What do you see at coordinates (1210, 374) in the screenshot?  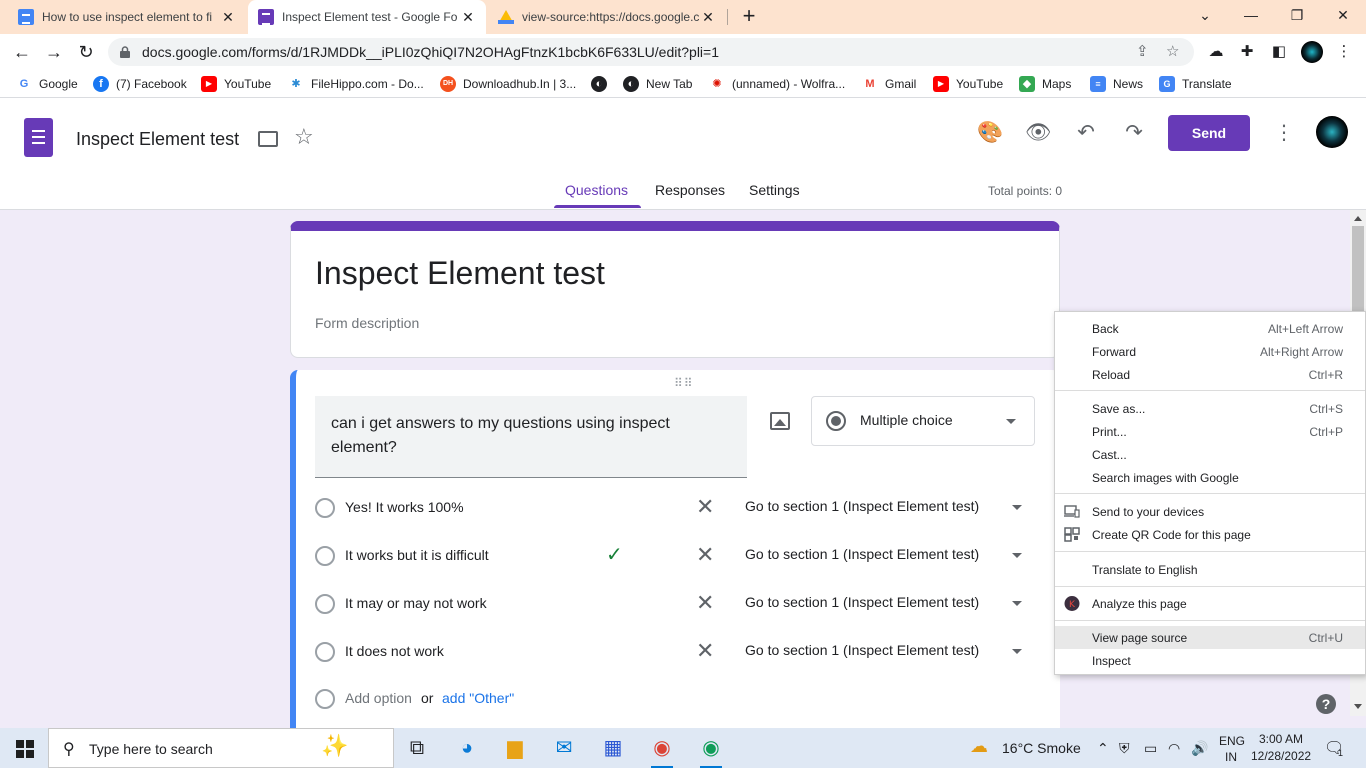 I see `menu-item-reload: Reload Ctrl+R` at bounding box center [1210, 374].